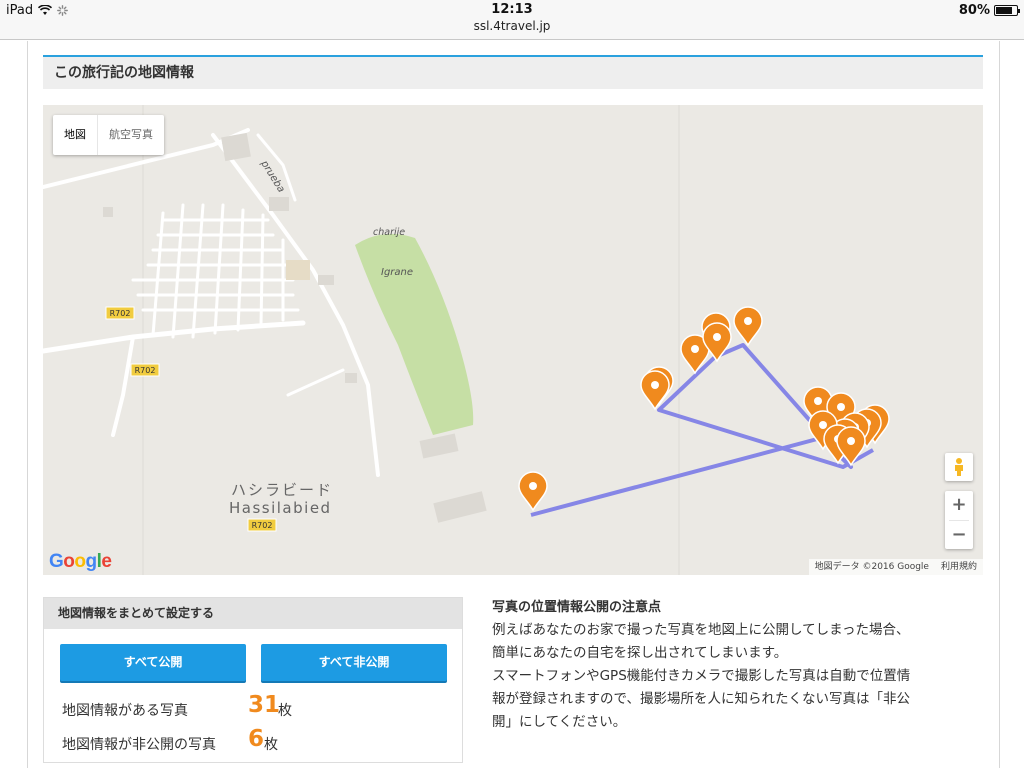 This screenshot has height=768, width=1024. I want to click on map-attribution: 地図データ ©2016 Google 利用規約, so click(895, 567).